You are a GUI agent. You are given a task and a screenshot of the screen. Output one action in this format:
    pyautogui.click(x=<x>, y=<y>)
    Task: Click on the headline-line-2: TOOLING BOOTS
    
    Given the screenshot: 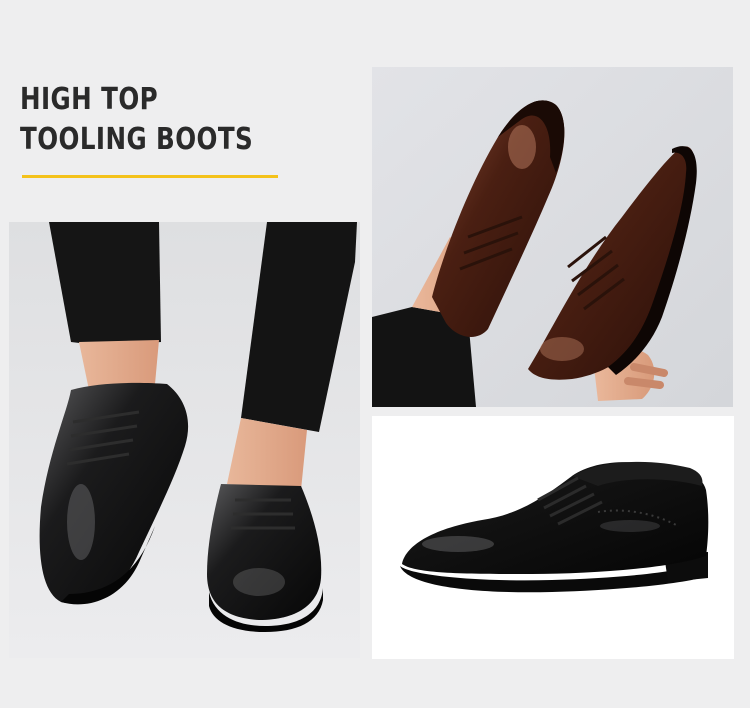 What is the action you would take?
    pyautogui.click(x=137, y=139)
    